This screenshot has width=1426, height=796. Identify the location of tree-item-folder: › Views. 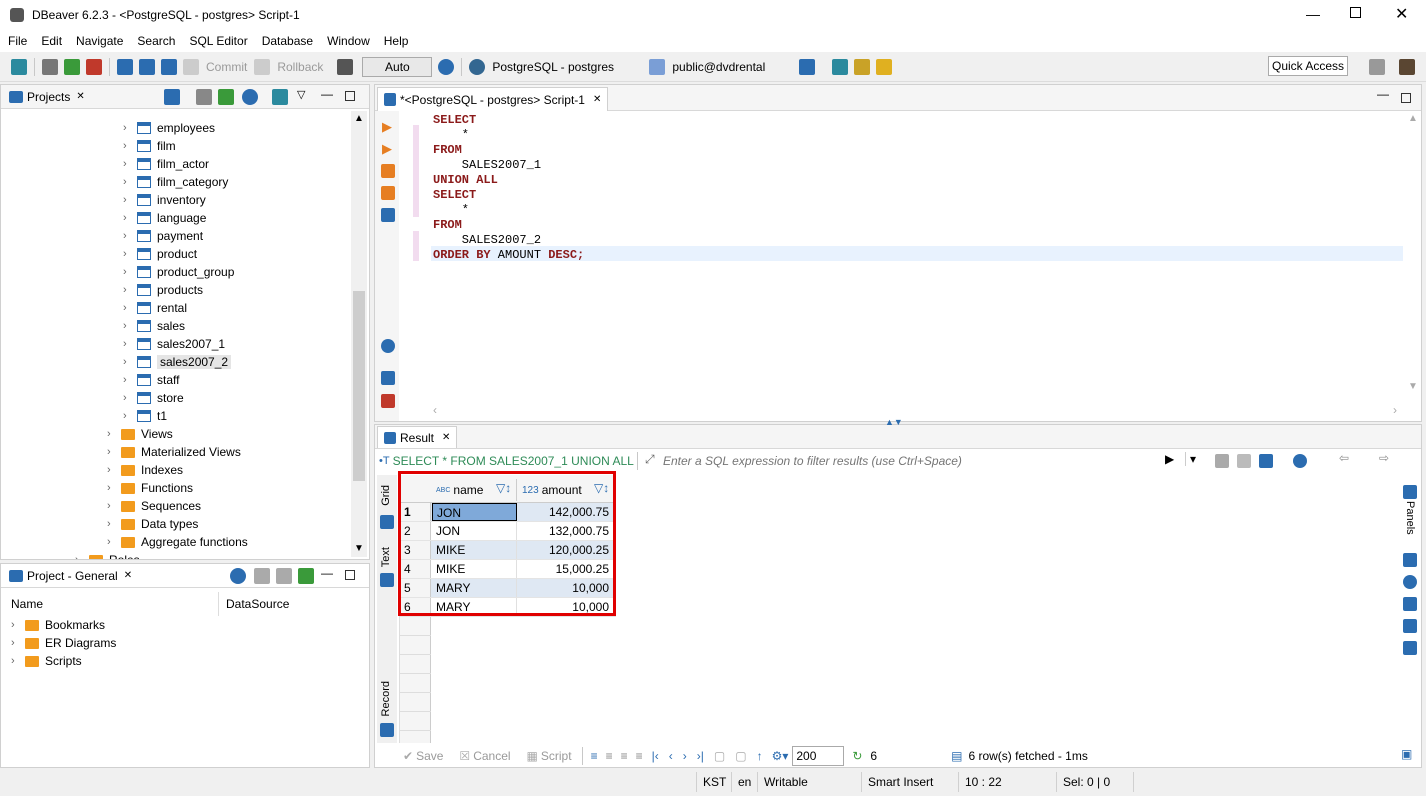
(140, 434).